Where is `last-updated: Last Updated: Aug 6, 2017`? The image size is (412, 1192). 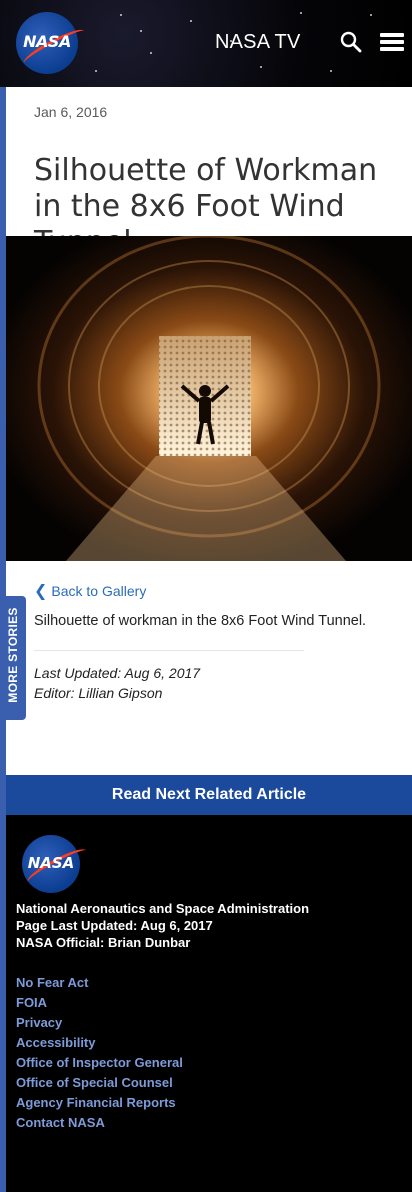
last-updated: Last Updated: Aug 6, 2017 is located at coordinates (117, 673).